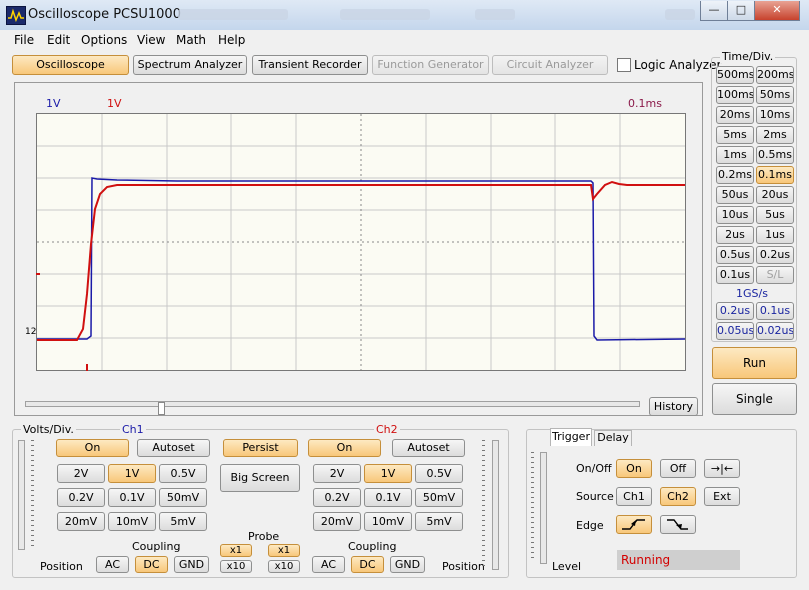 The height and width of the screenshot is (590, 809). What do you see at coordinates (567, 566) in the screenshot?
I see `trigger-level-label: Level` at bounding box center [567, 566].